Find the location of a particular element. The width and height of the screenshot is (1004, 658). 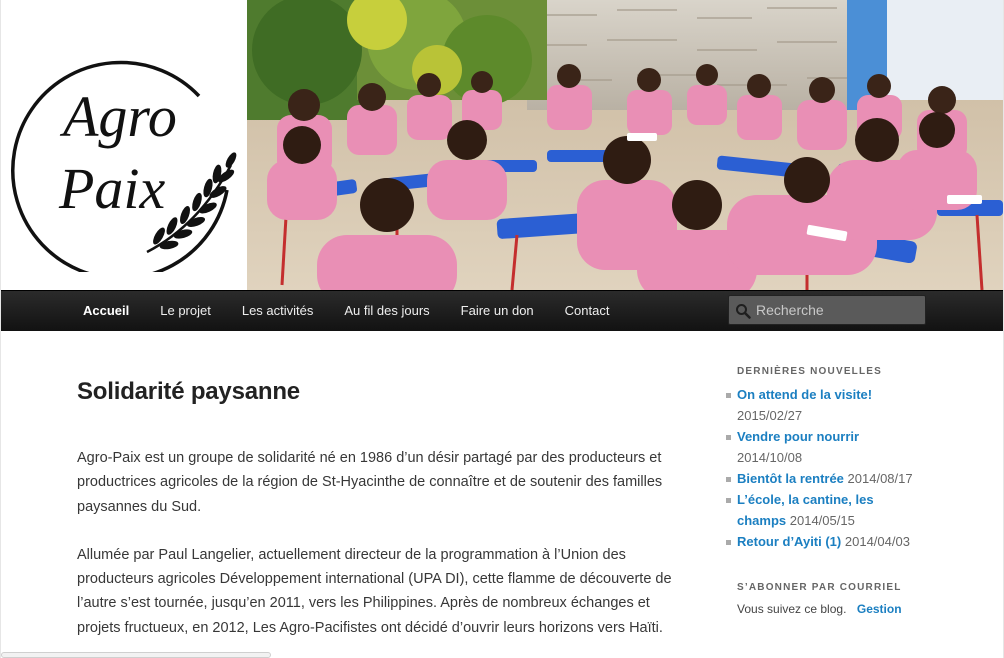

logo-emblem: Agro Paix is located at coordinates (124, 166).